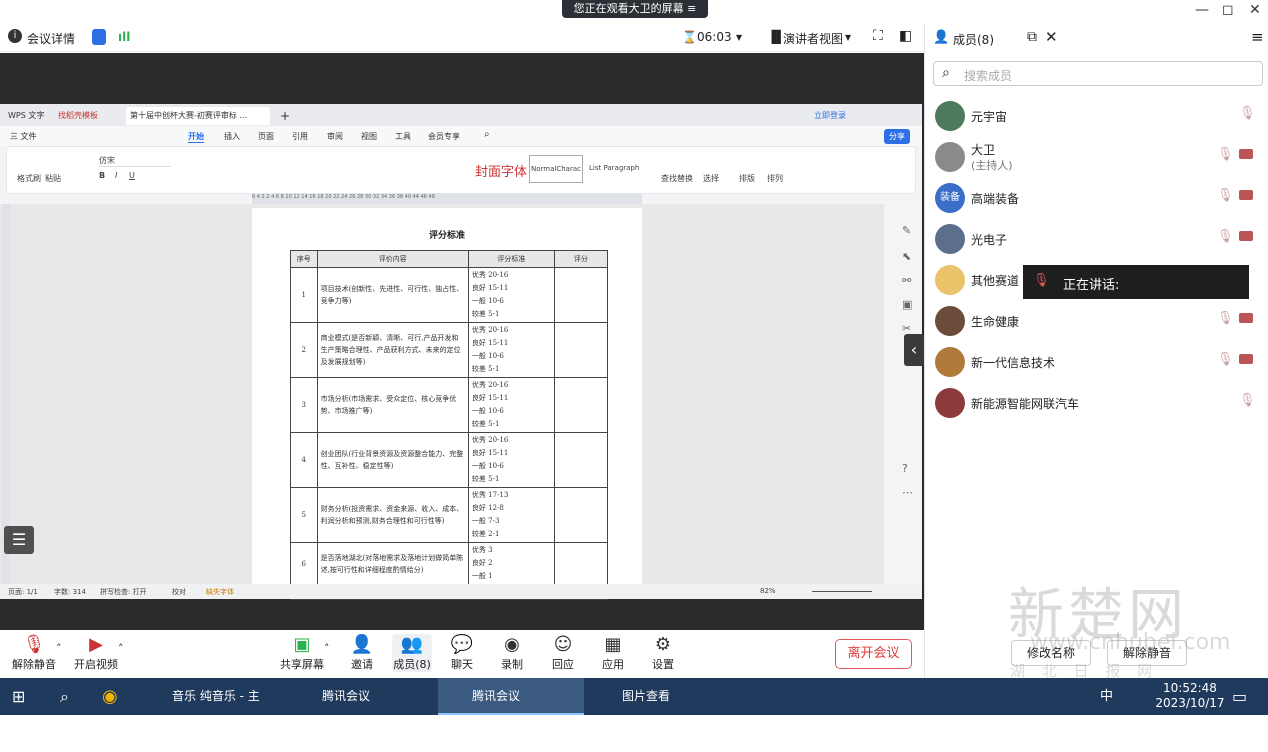  Describe the element at coordinates (1242, 696) in the screenshot. I see `notification-icon: ▭` at that location.